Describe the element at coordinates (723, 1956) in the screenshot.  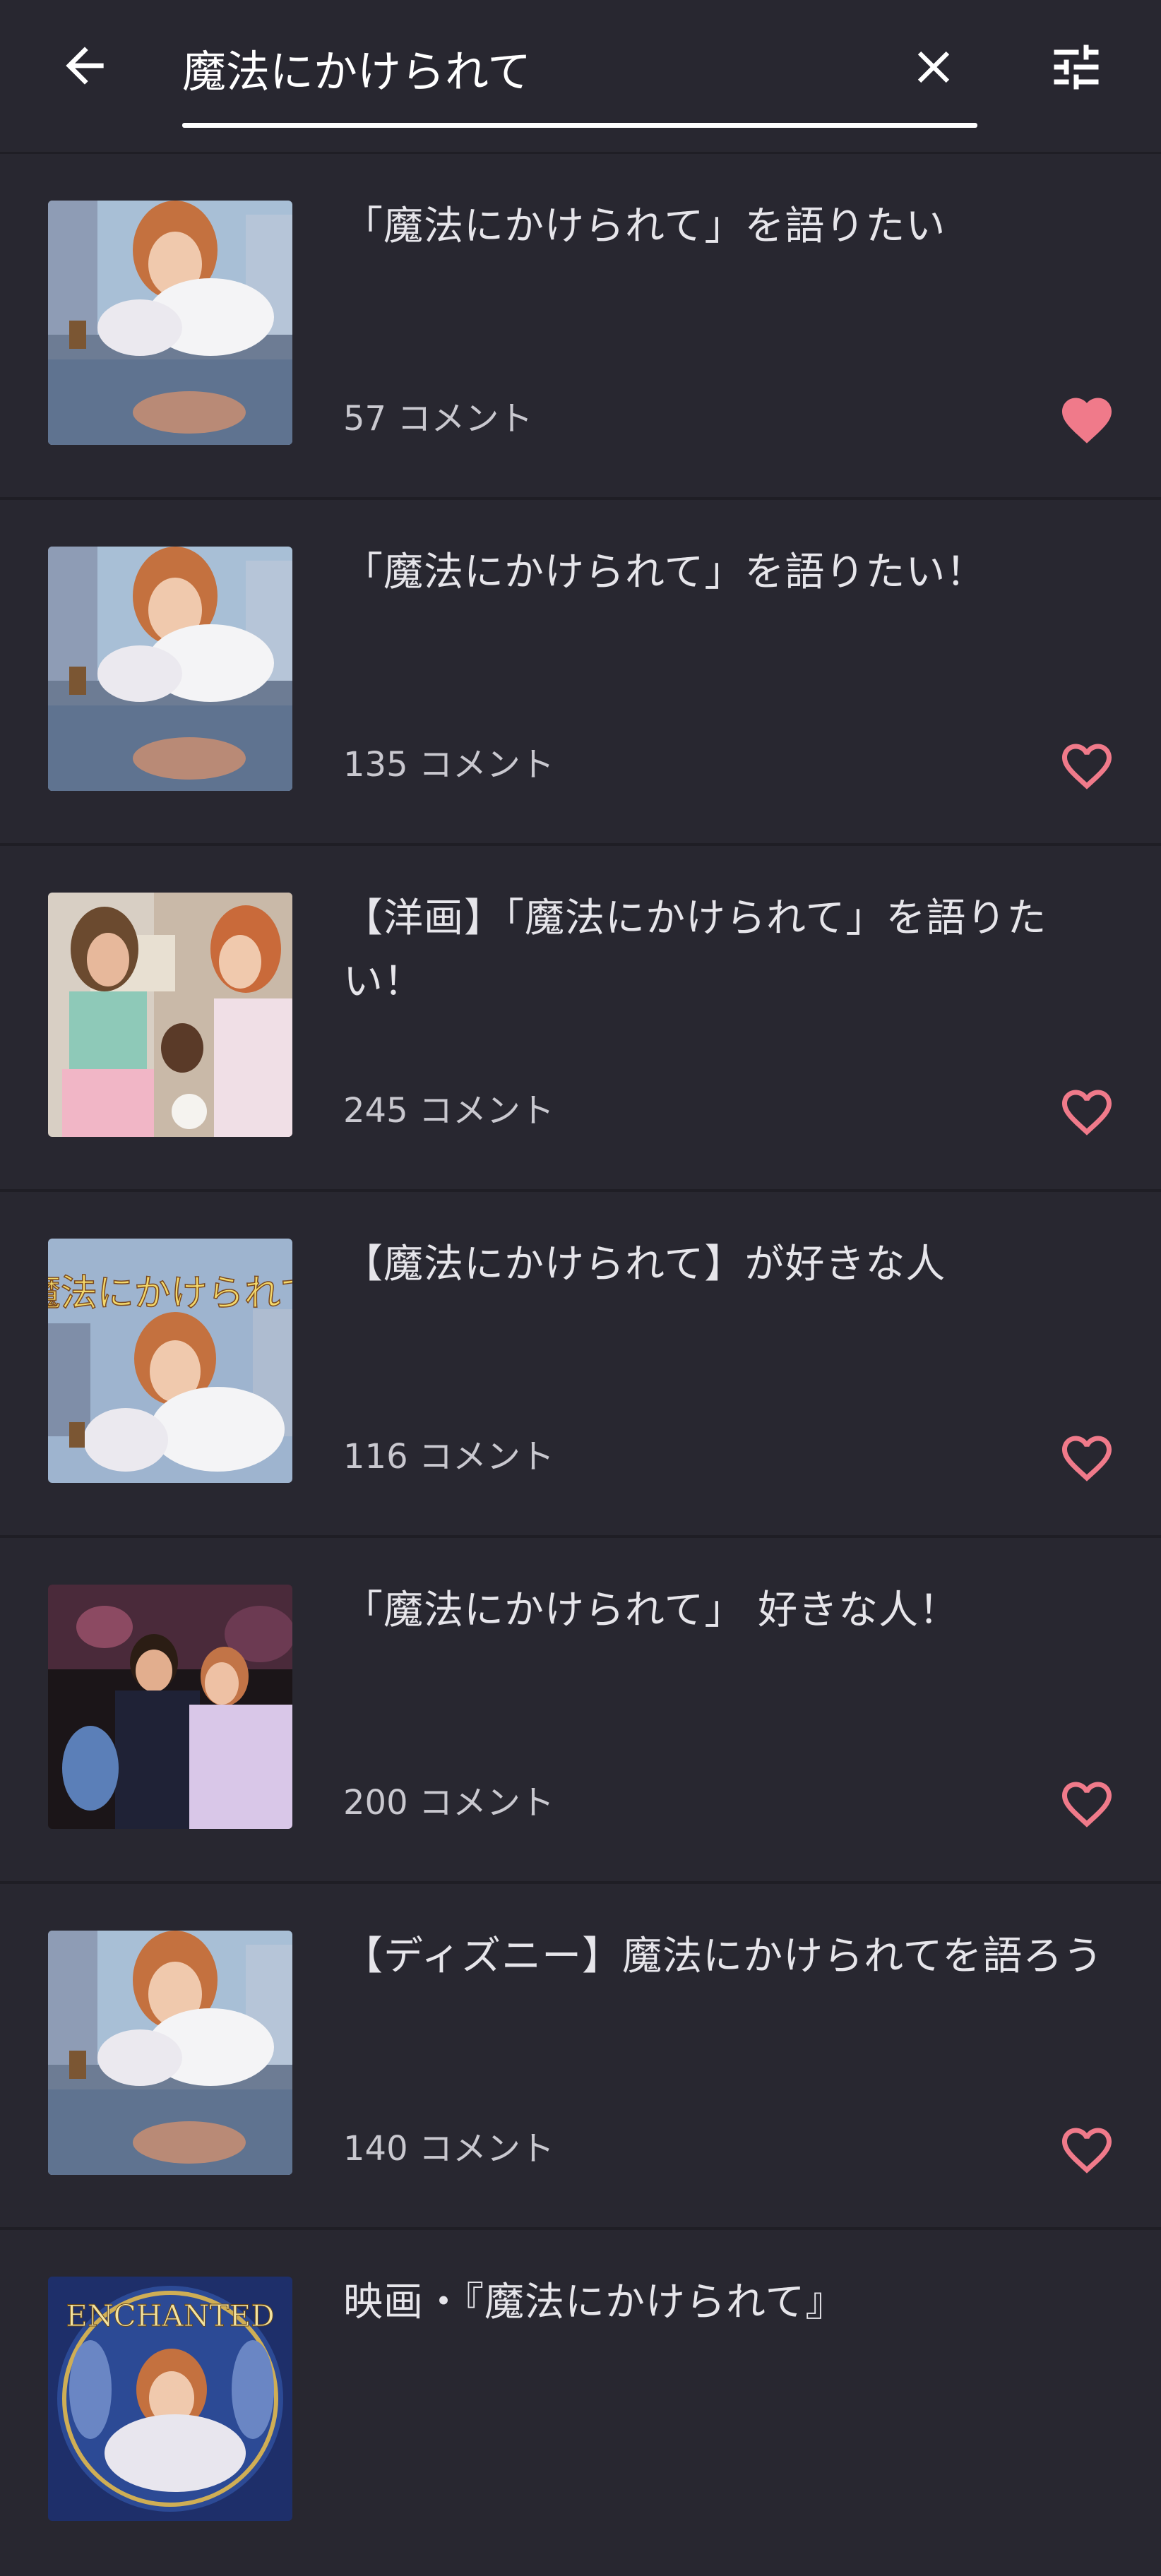
I see `thread-title: 【ディズニー】魔法にかけられてを語ろう` at that location.